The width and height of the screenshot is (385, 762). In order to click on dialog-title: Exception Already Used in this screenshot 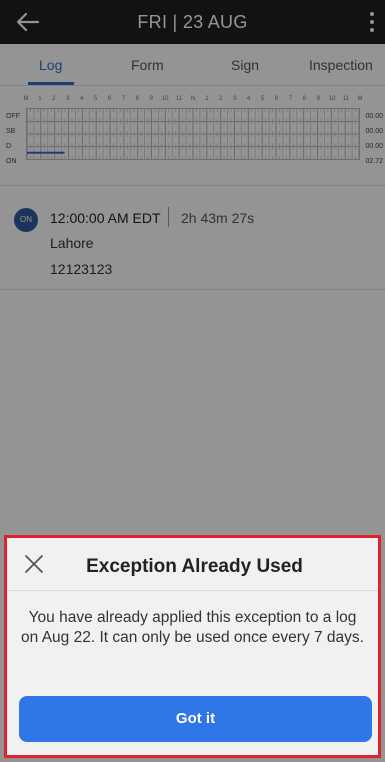, I will do `click(194, 566)`.